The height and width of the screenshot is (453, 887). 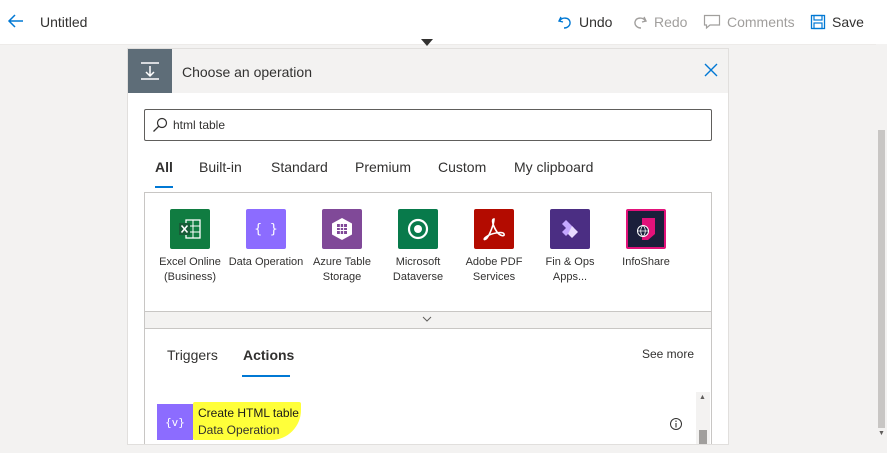 What do you see at coordinates (711, 70) in the screenshot?
I see `close-icon` at bounding box center [711, 70].